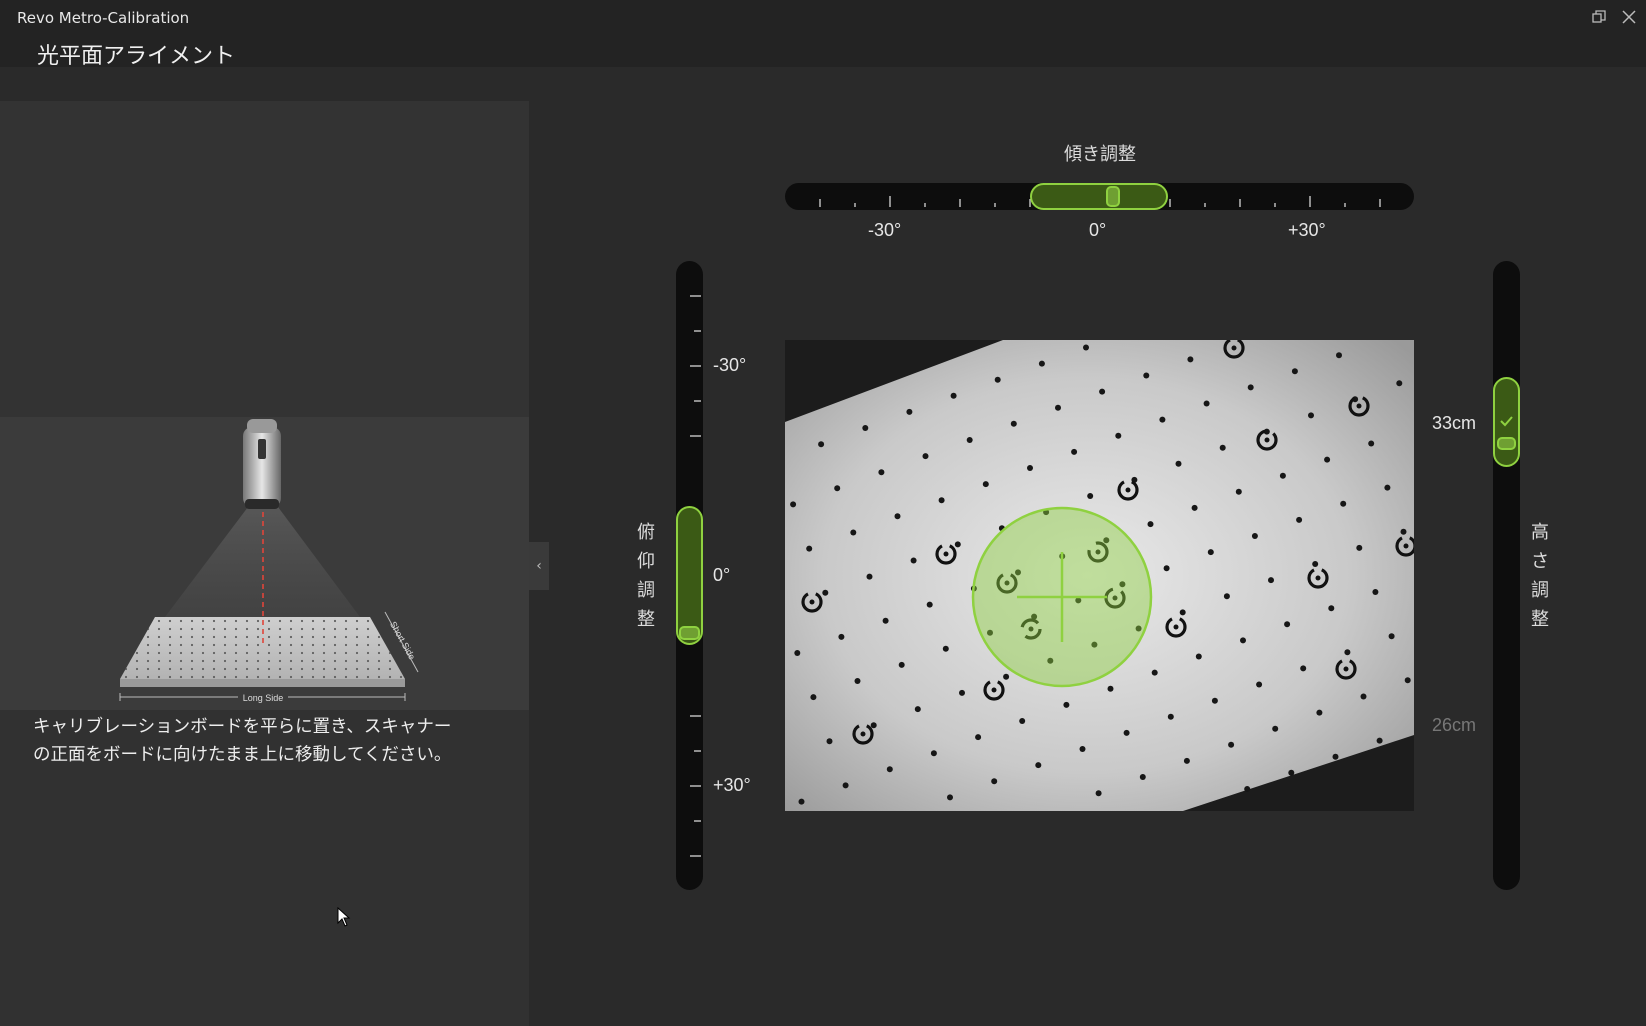 This screenshot has width=1646, height=1026. Describe the element at coordinates (242, 755) in the screenshot. I see `instruction-line-2: の正面をボードに向けたまま上に移動してください。` at that location.